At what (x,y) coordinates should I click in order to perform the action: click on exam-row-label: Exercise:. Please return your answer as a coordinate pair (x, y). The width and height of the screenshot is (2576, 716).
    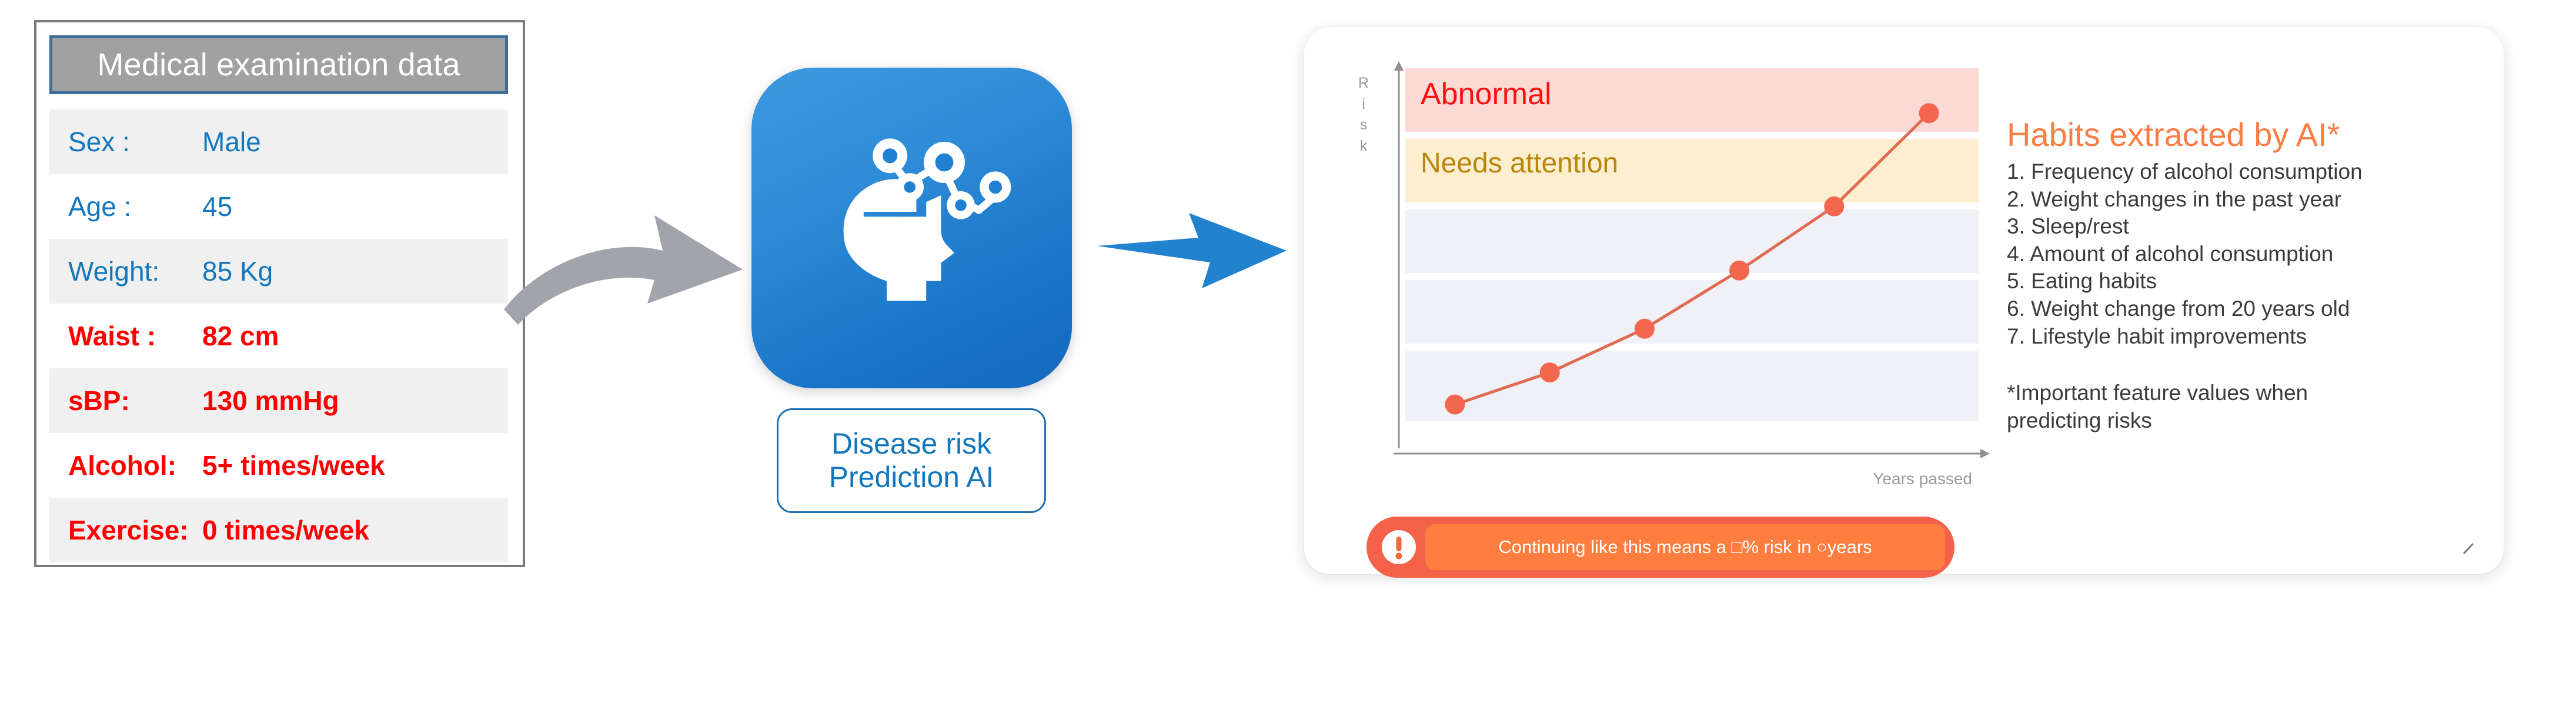
    Looking at the image, I should click on (128, 530).